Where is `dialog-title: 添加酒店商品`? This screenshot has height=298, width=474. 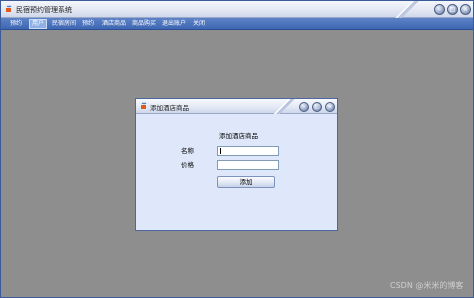 dialog-title: 添加酒店商品 is located at coordinates (169, 108).